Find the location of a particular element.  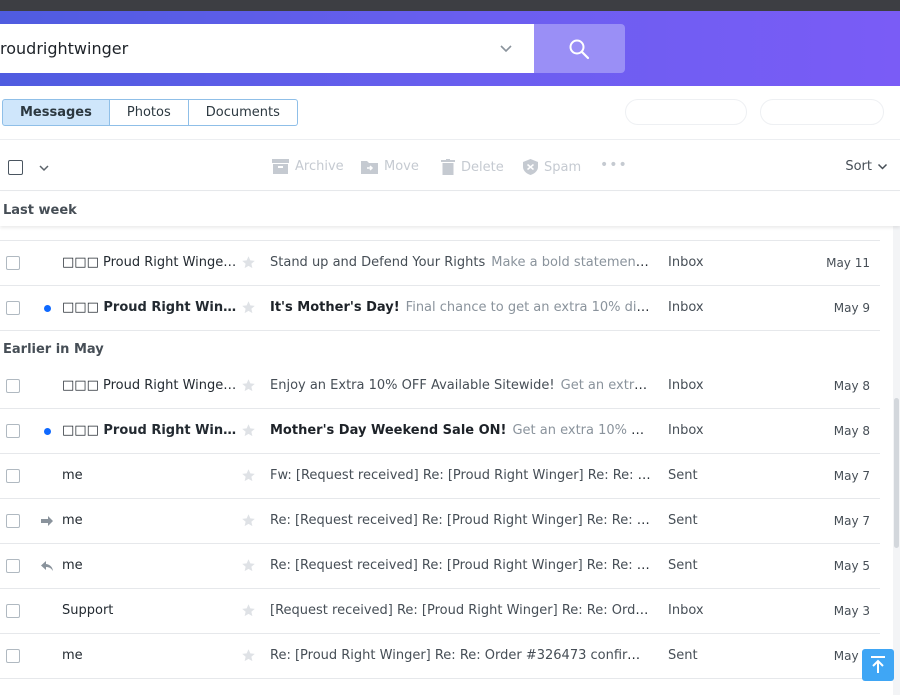

more-actions-button: ••• is located at coordinates (614, 165).